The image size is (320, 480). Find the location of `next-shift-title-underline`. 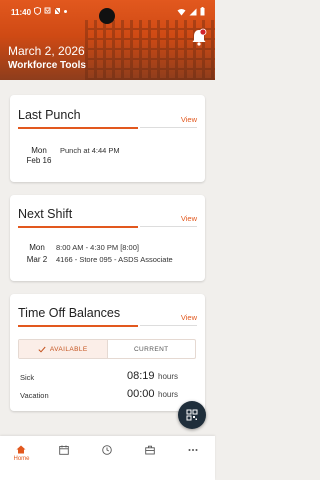

next-shift-title-underline is located at coordinates (78, 227).